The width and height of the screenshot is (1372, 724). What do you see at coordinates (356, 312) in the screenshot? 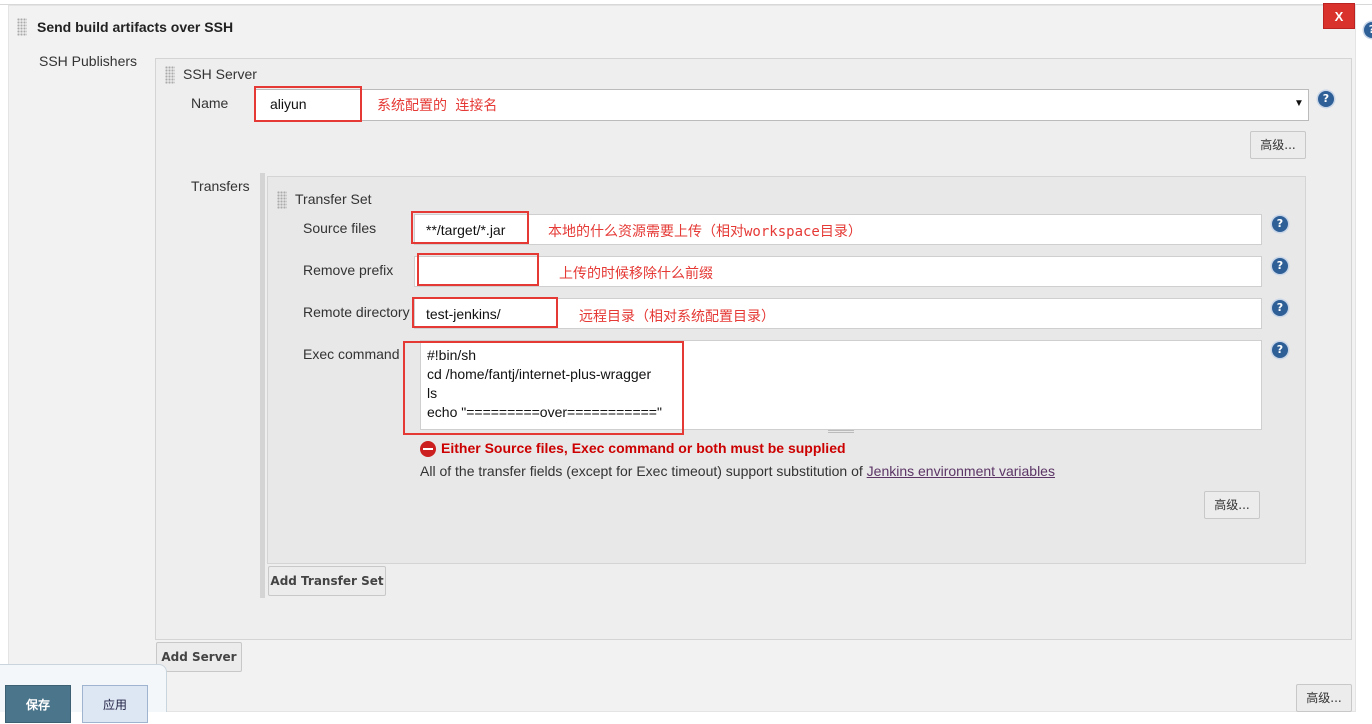
I see `remote-directory-label: Remote directory` at bounding box center [356, 312].